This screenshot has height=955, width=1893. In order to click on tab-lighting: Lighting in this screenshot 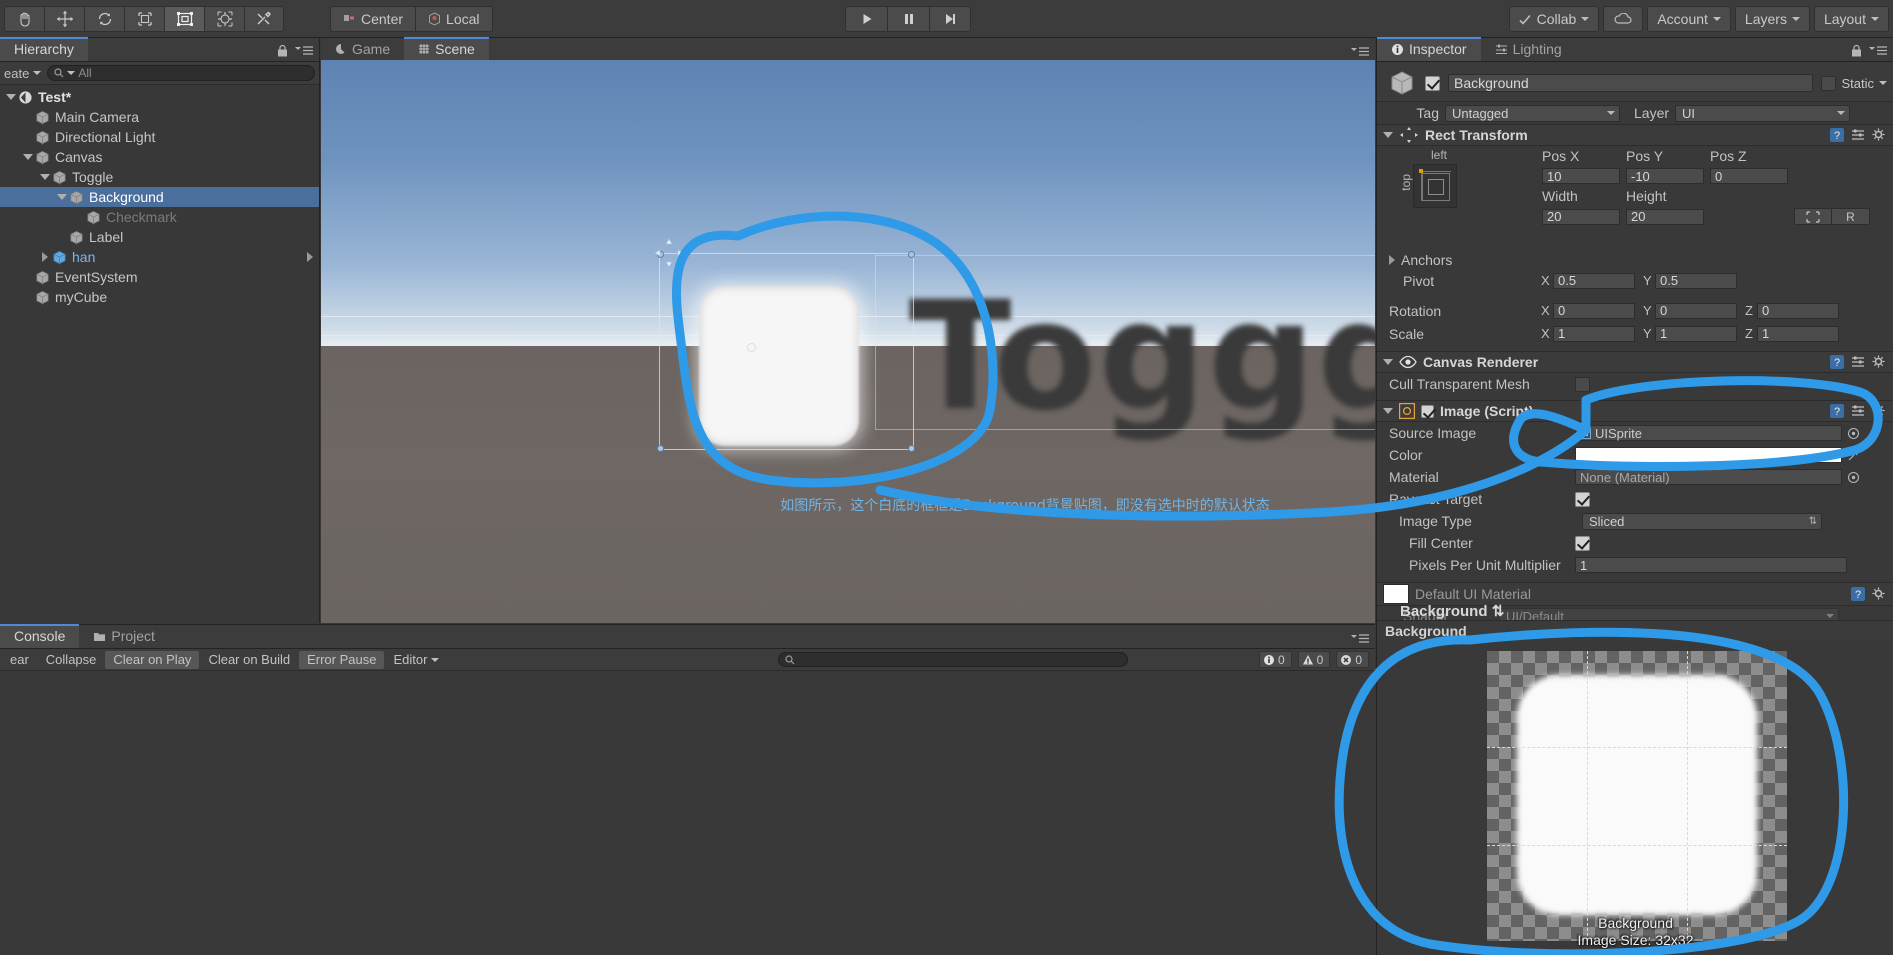, I will do `click(1528, 49)`.